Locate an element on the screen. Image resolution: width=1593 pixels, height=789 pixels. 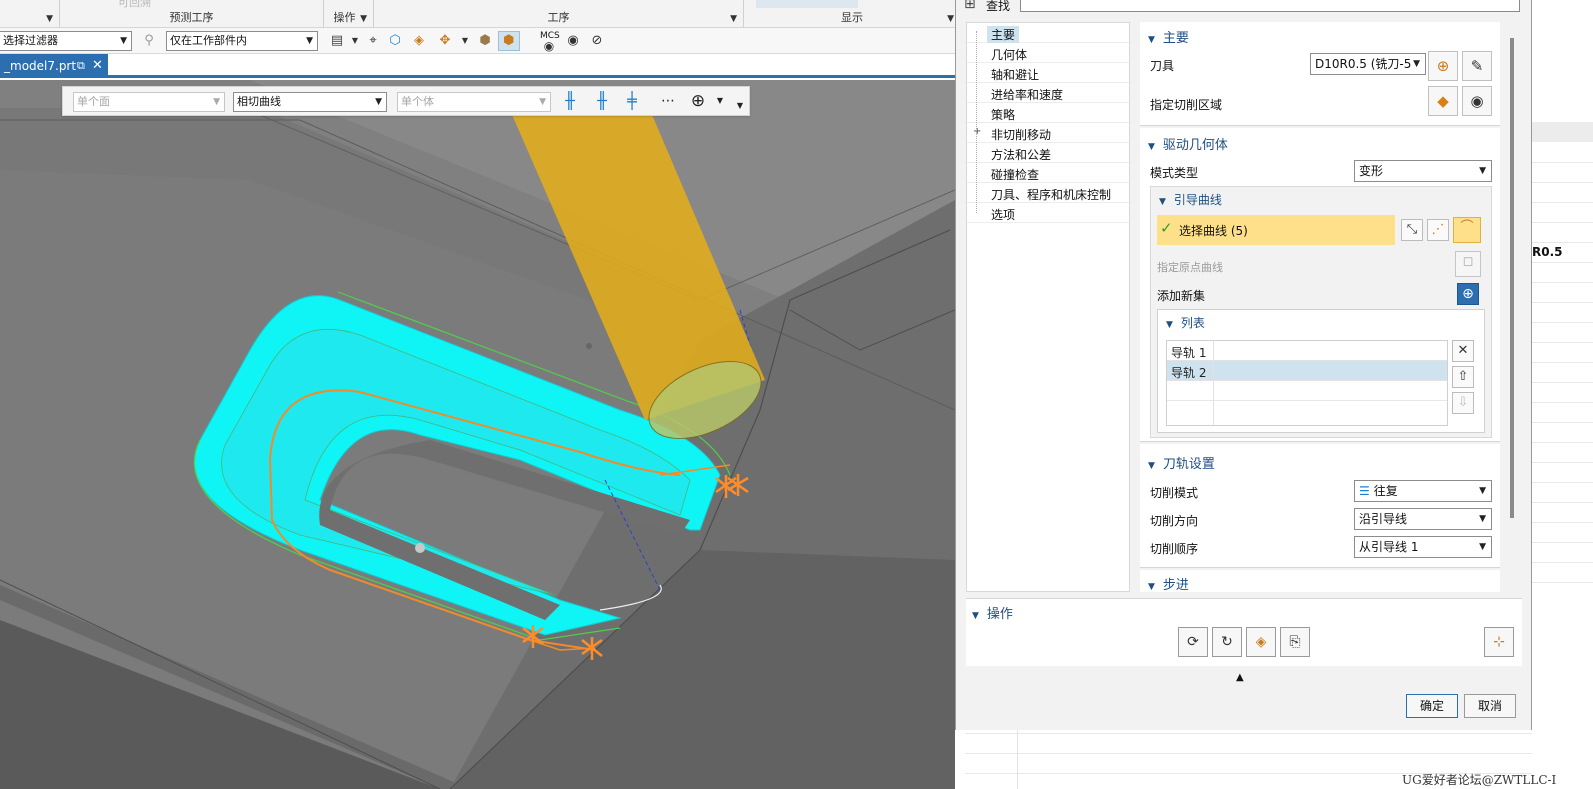
add-operation-button: ⊹ is located at coordinates (1499, 642).